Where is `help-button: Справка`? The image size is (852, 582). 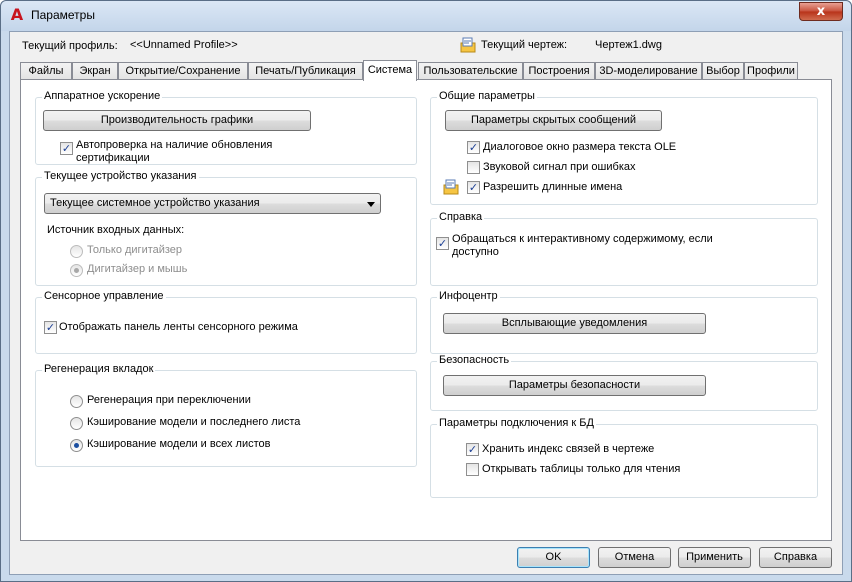
help-button: Справка is located at coordinates (795, 557).